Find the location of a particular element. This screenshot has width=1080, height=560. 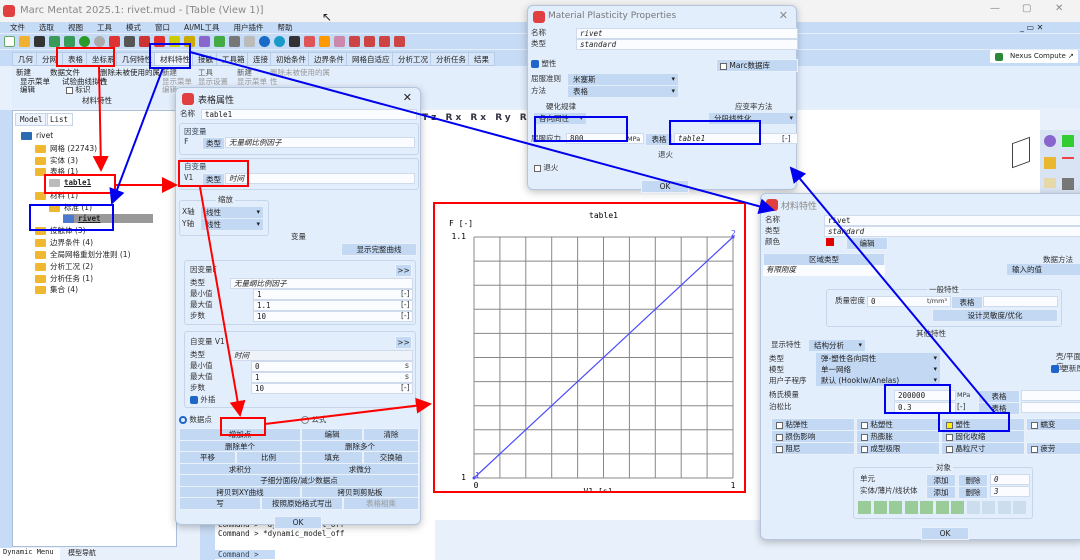

tree-item: 网格 (22743) is located at coordinates (66, 148).